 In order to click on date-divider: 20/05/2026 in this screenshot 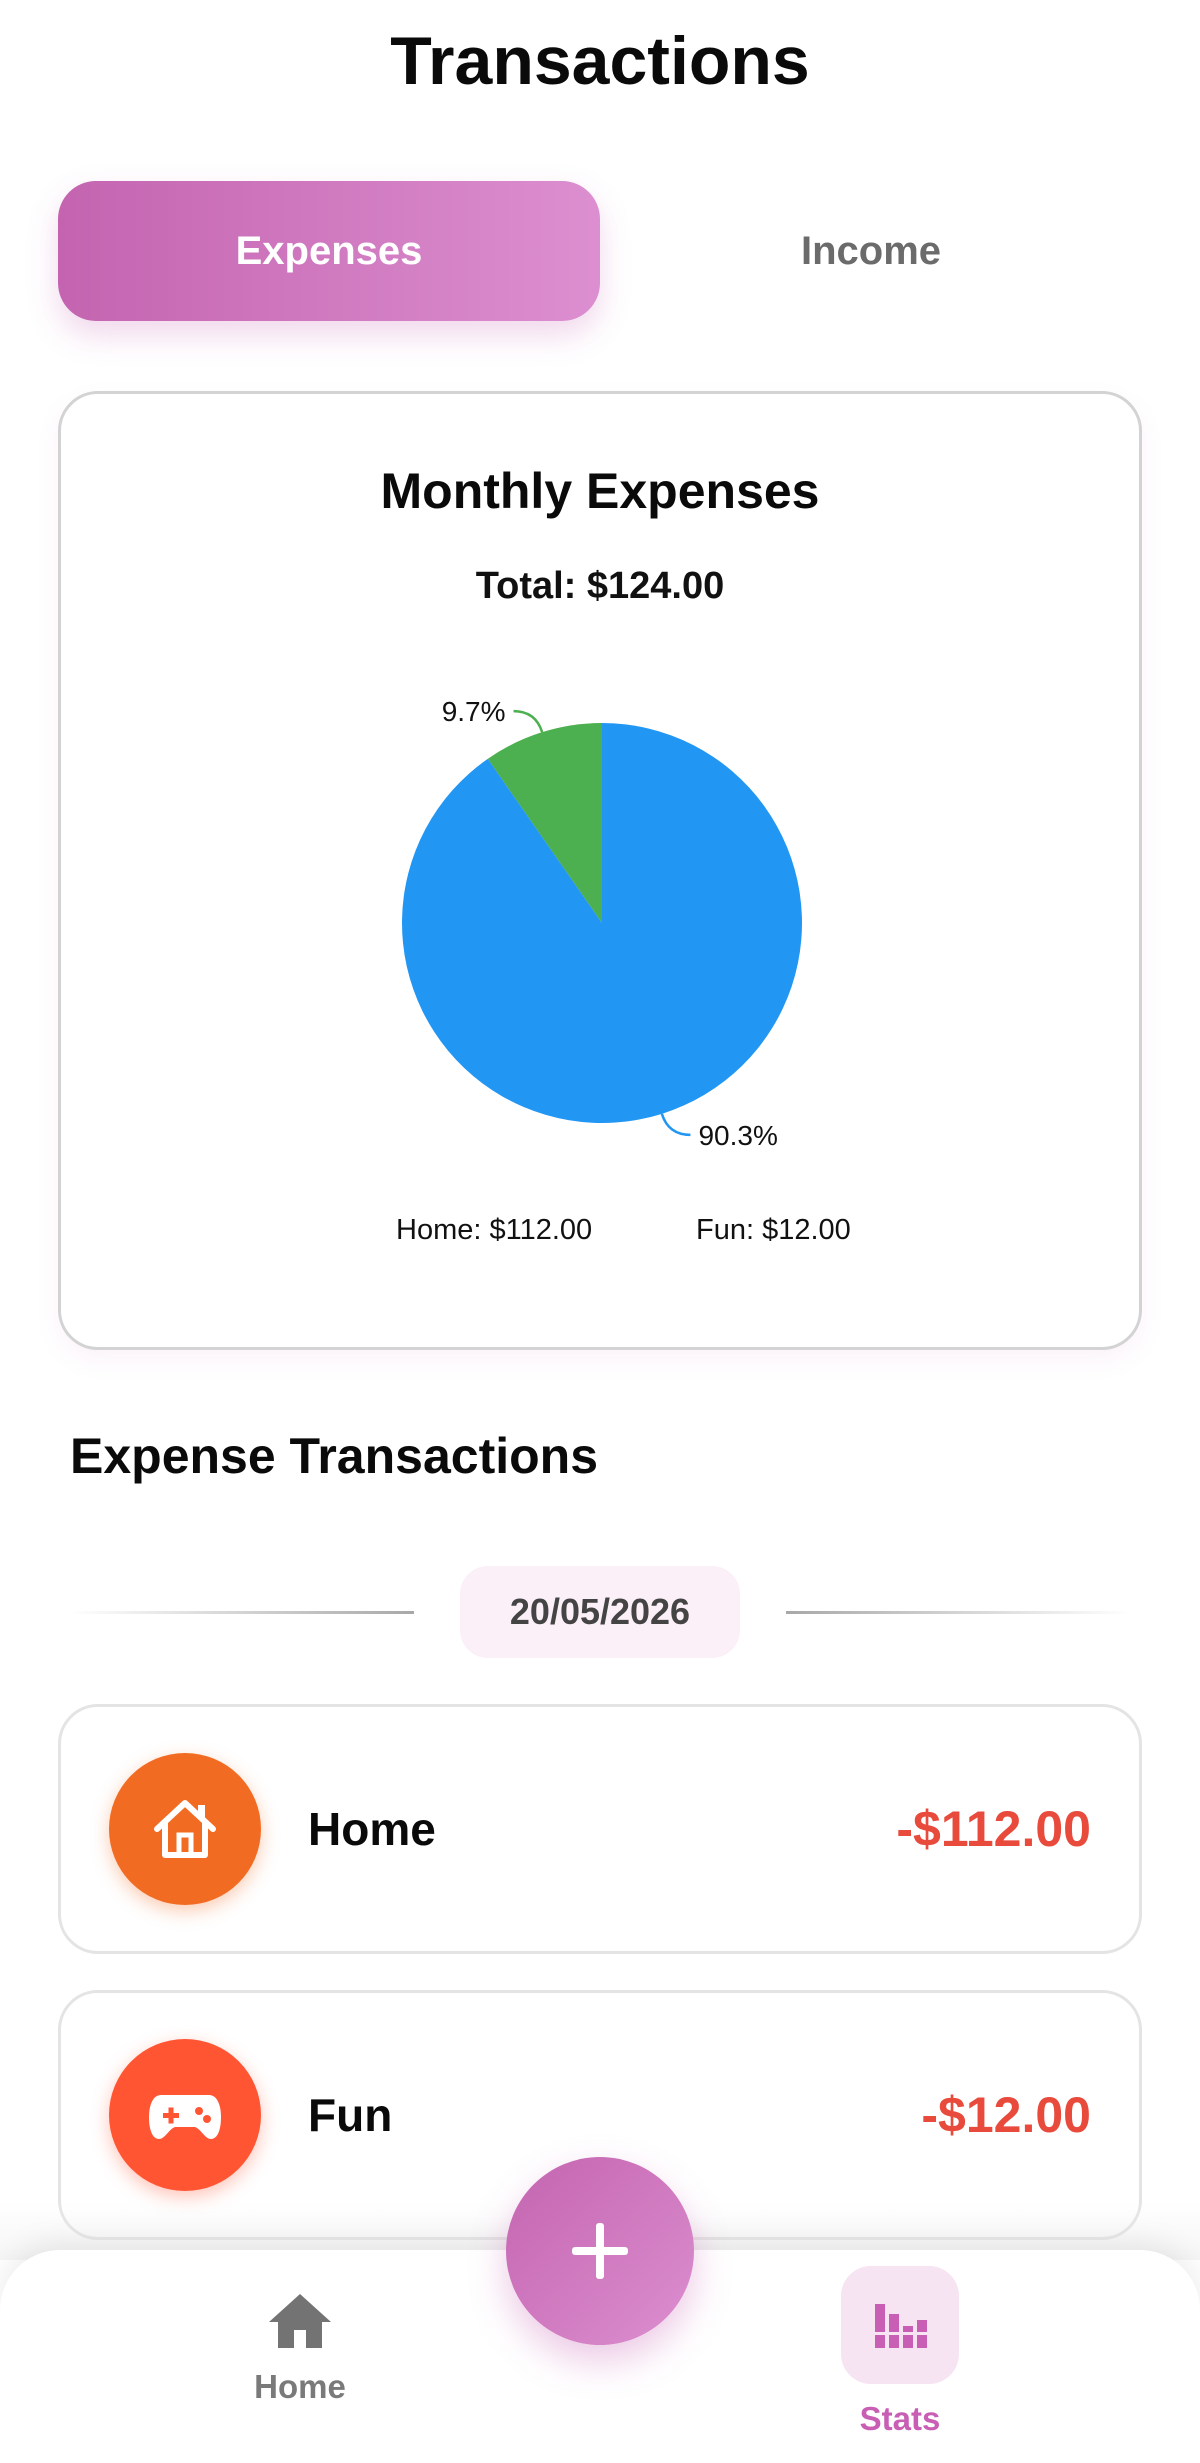, I will do `click(600, 1612)`.